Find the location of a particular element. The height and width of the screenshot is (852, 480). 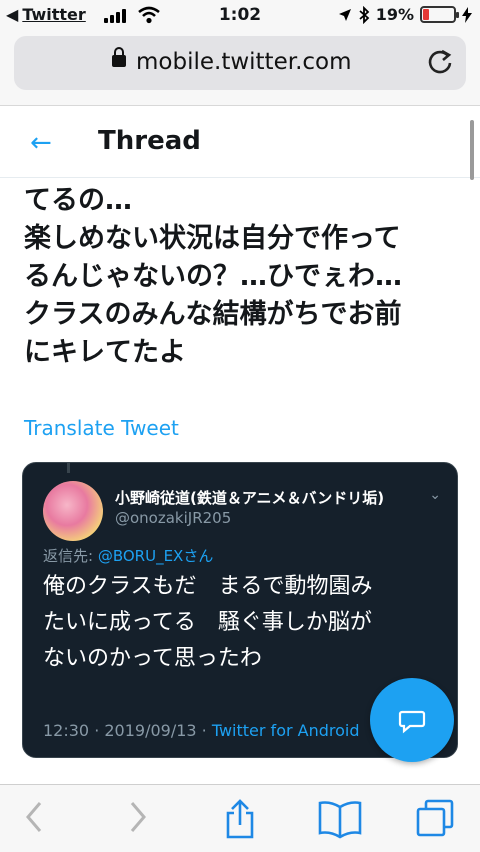

tweet-source-link: Twitter for Android is located at coordinates (286, 730).